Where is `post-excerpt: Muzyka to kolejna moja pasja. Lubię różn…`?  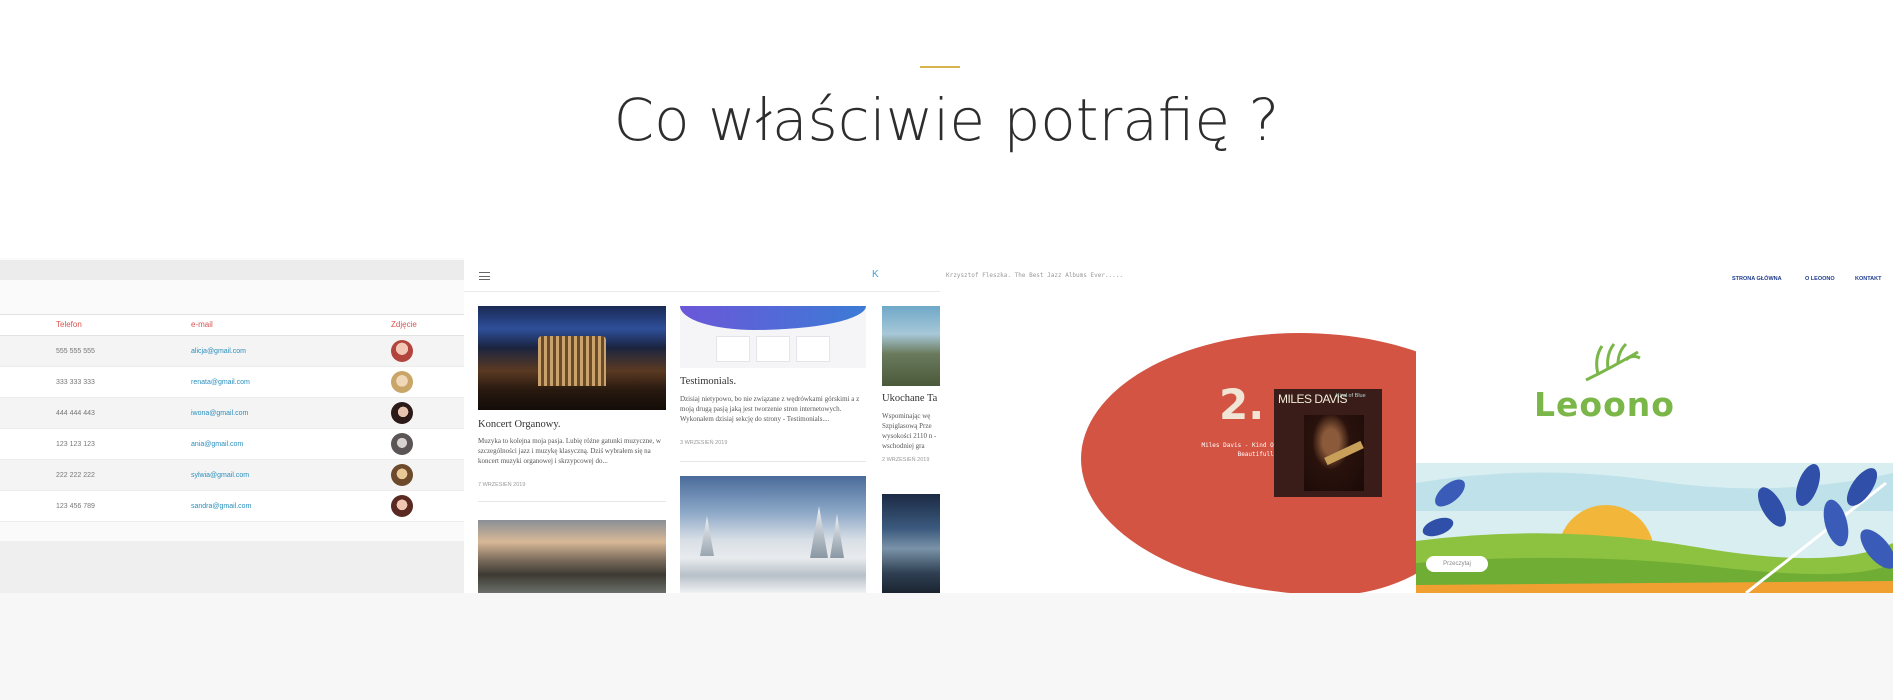
post-excerpt: Muzyka to kolejna moja pasja. Lubię różn… is located at coordinates (569, 451).